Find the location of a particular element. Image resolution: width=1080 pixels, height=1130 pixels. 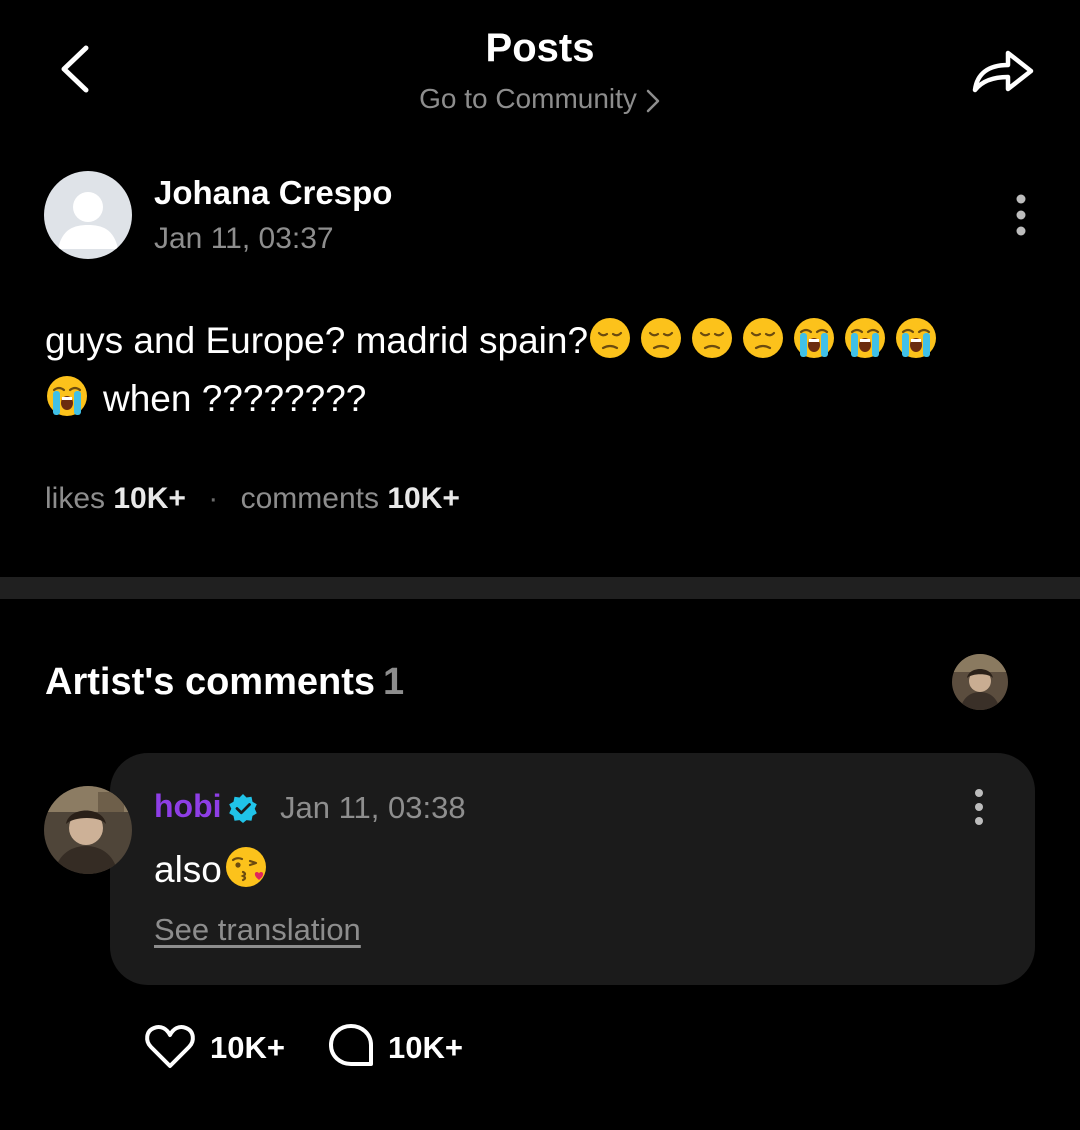

artist-comments-title: Artist's comments 1 is located at coordinates (224, 682).